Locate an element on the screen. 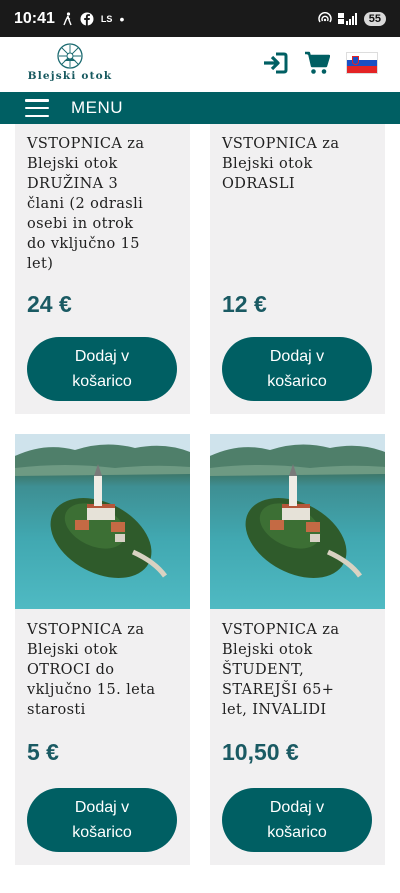 This screenshot has width=400, height=893. product-title: VSTOPNICA za Blejski otok ODRASLI is located at coordinates (281, 164).